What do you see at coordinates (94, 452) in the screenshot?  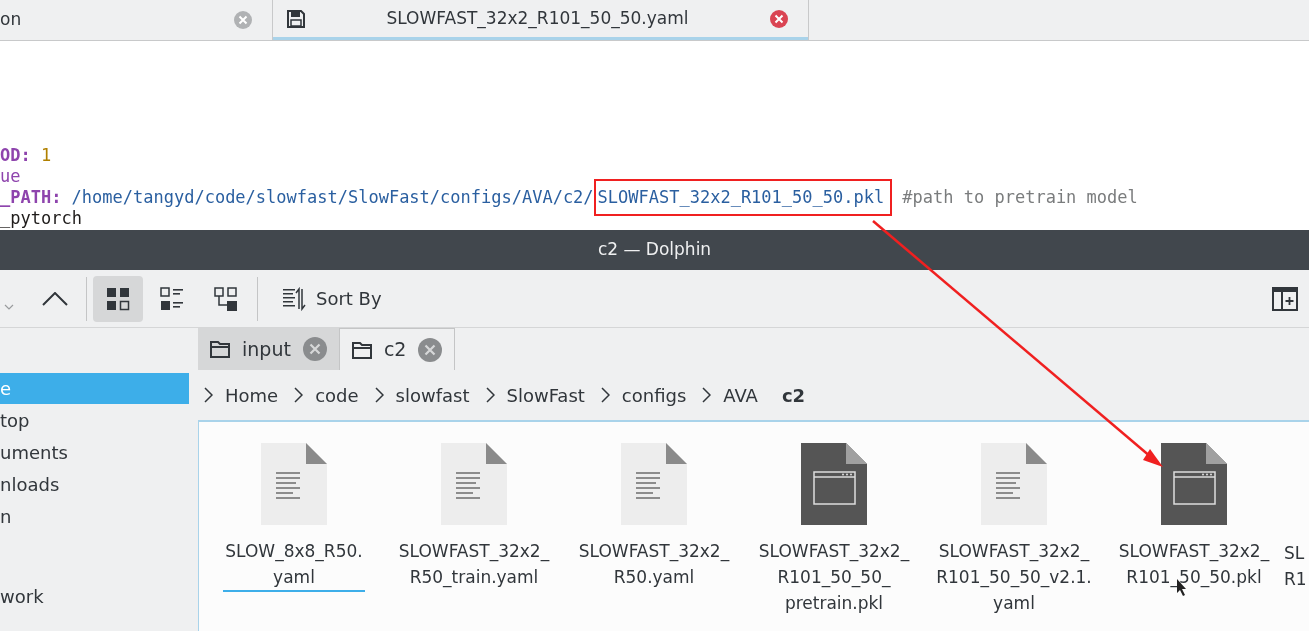 I see `sidebar-item: uments` at bounding box center [94, 452].